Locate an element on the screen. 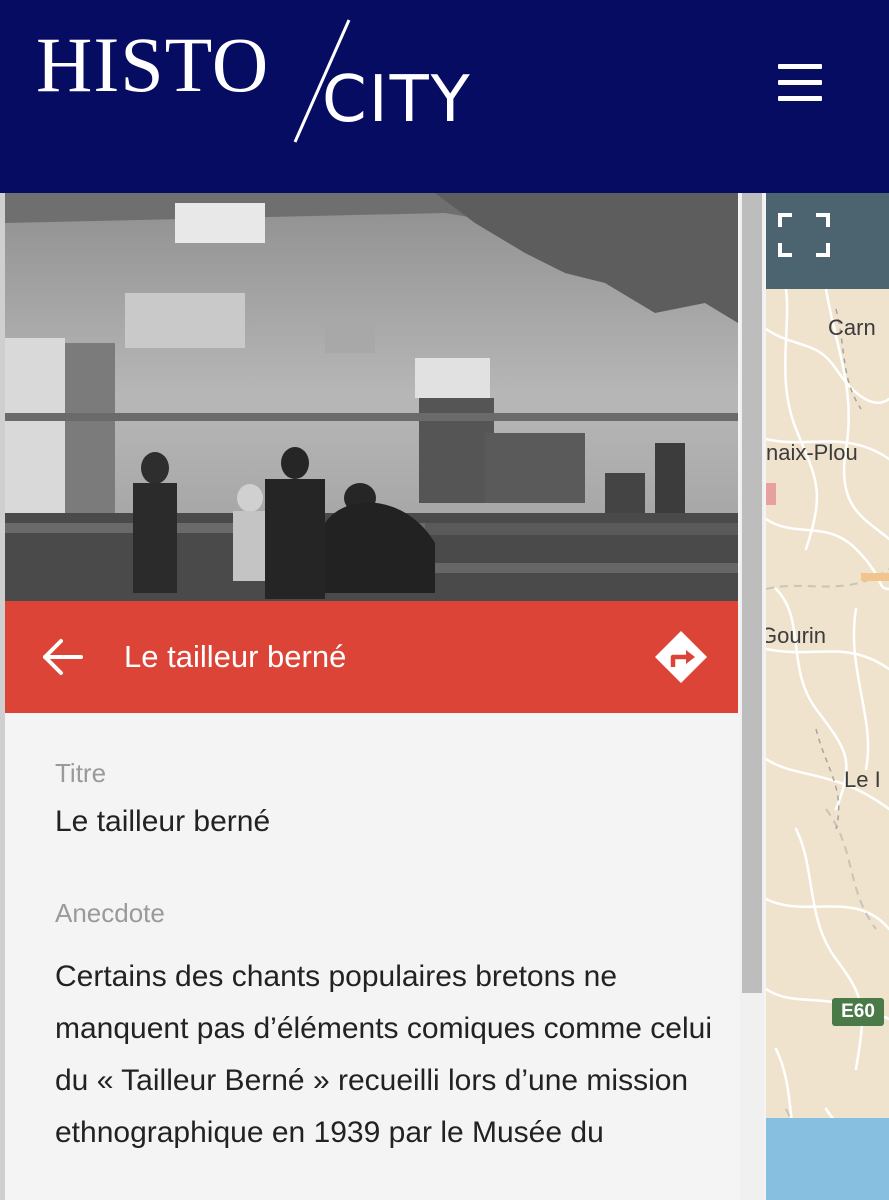 This screenshot has height=1200, width=889. title-field-value: Le tailleur berné is located at coordinates (163, 821).